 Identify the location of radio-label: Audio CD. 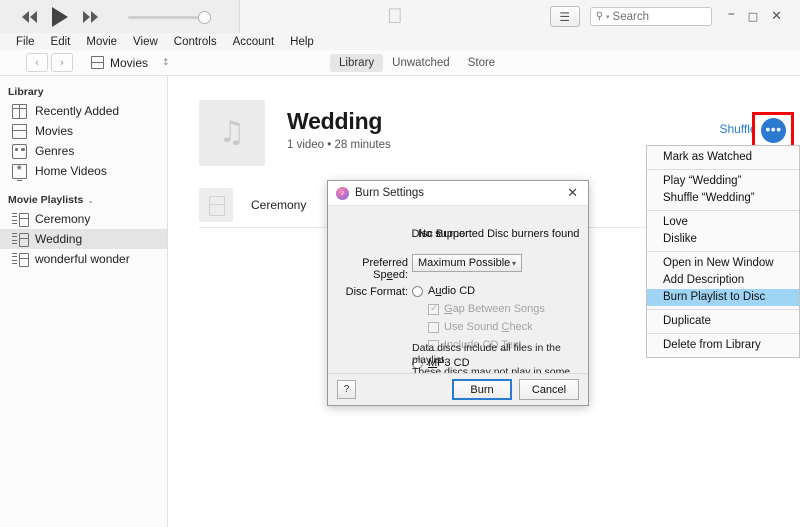
(451, 291).